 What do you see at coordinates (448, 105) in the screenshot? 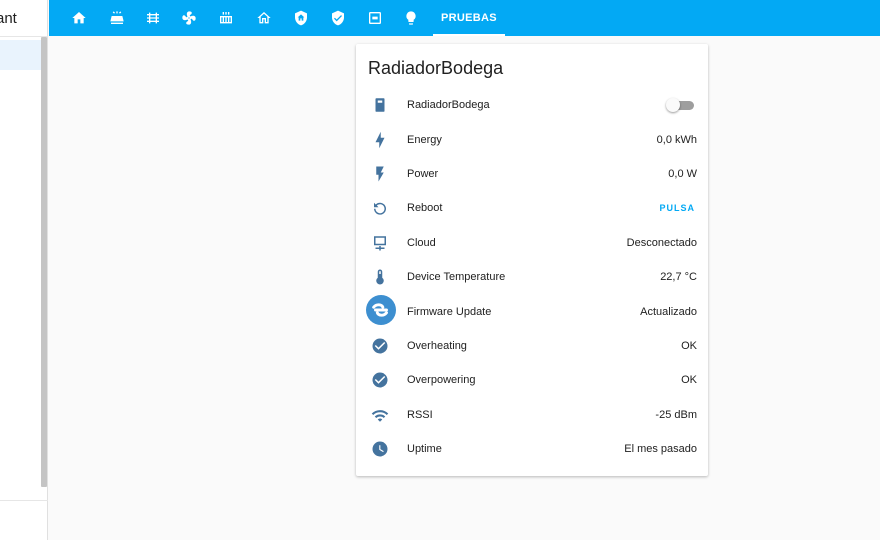
I see `entity-name: RadiadorBodega` at bounding box center [448, 105].